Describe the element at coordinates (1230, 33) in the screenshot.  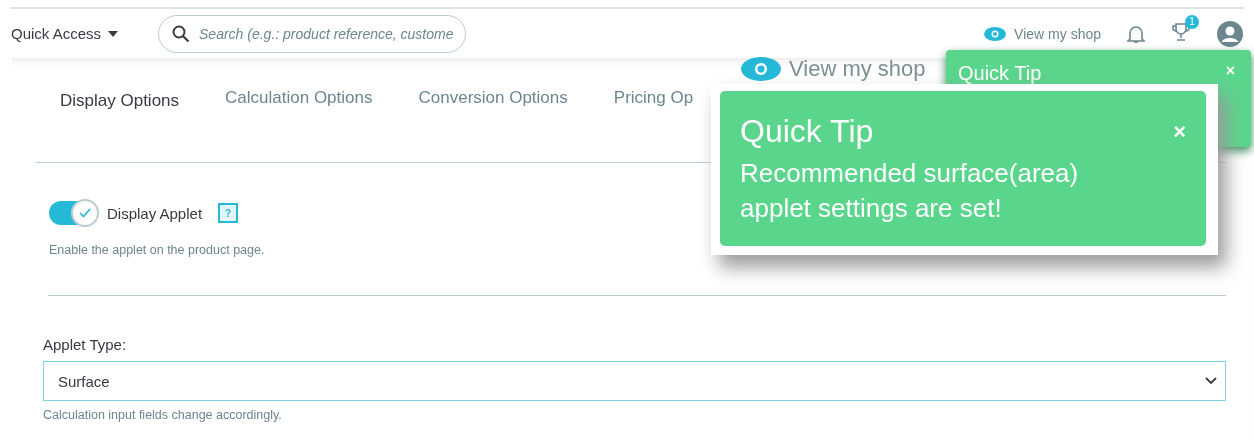
I see `user-avatar-icon` at that location.